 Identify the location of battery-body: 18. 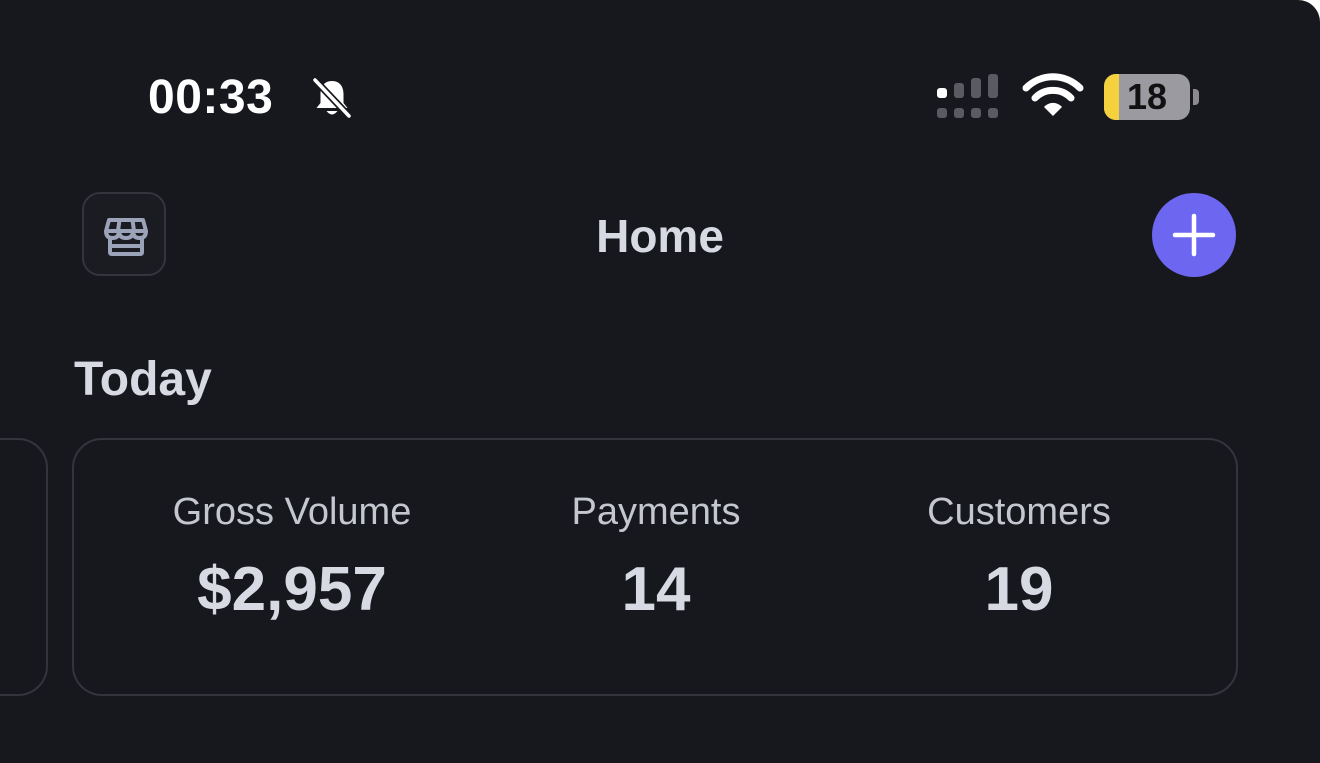
(1147, 97).